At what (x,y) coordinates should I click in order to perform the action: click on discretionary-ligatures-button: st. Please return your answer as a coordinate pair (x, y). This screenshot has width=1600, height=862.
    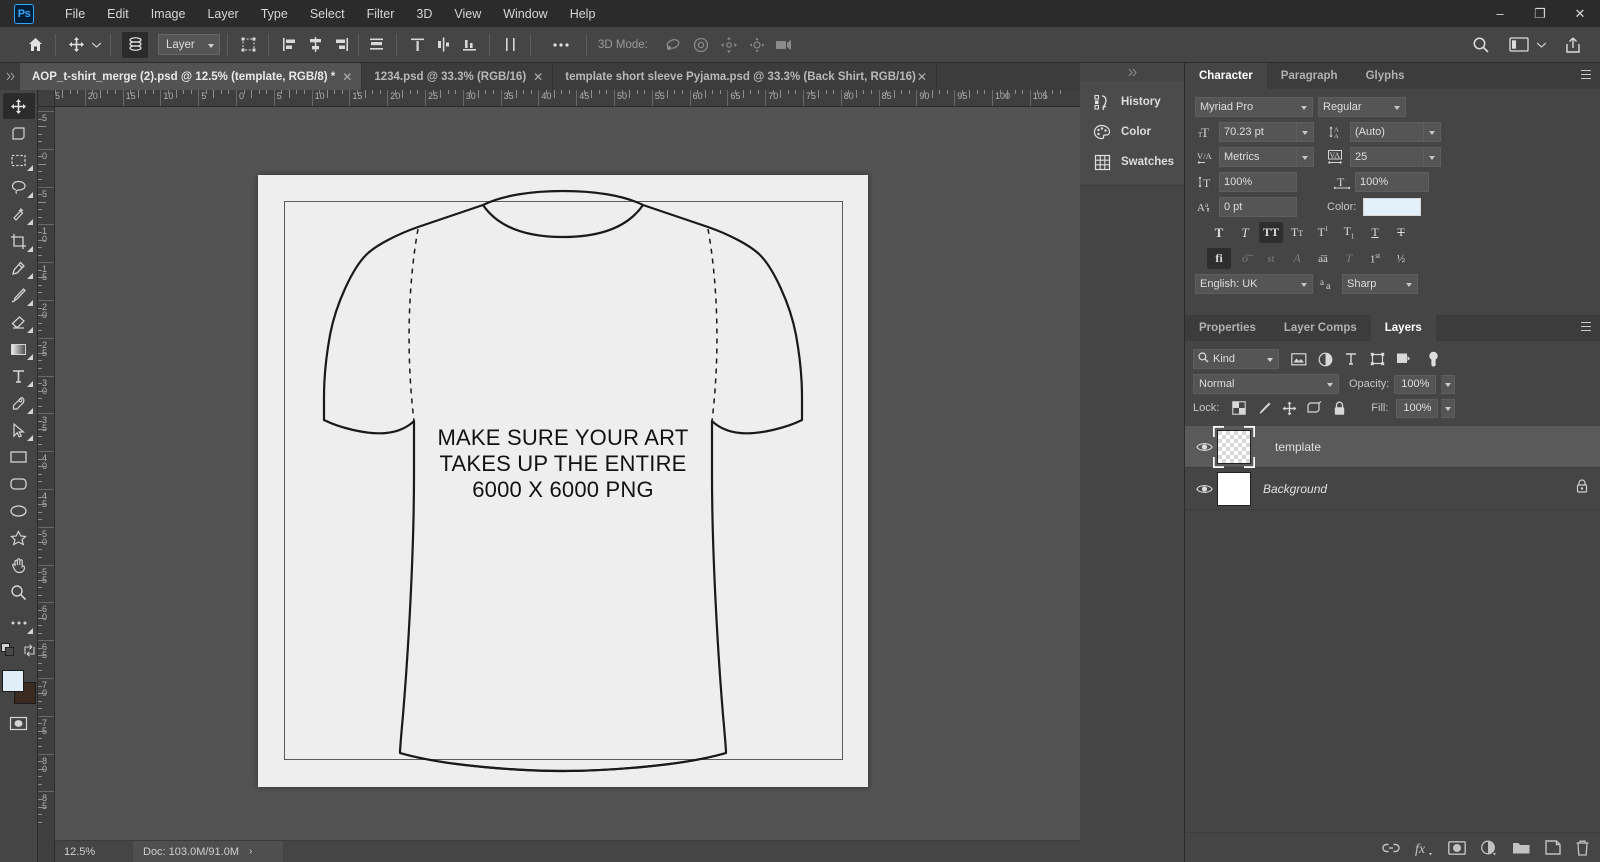
    Looking at the image, I should click on (1271, 258).